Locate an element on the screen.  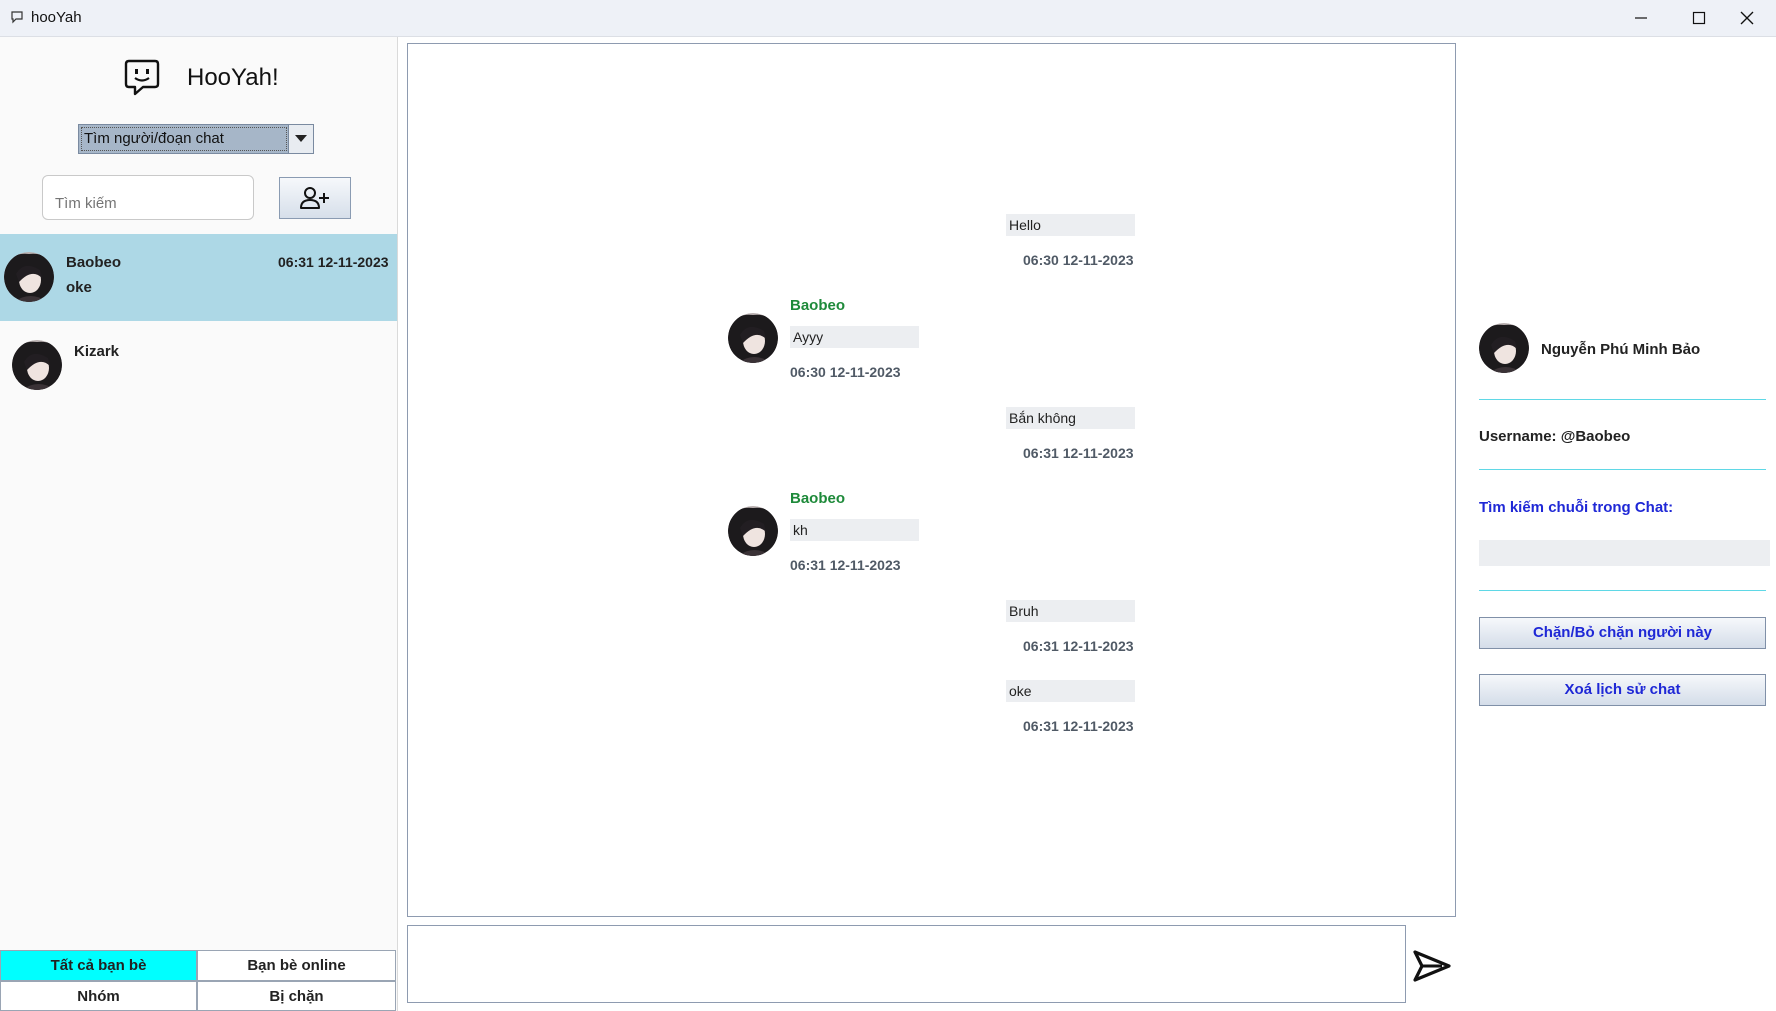
minimize-icon is located at coordinates (1641, 18).